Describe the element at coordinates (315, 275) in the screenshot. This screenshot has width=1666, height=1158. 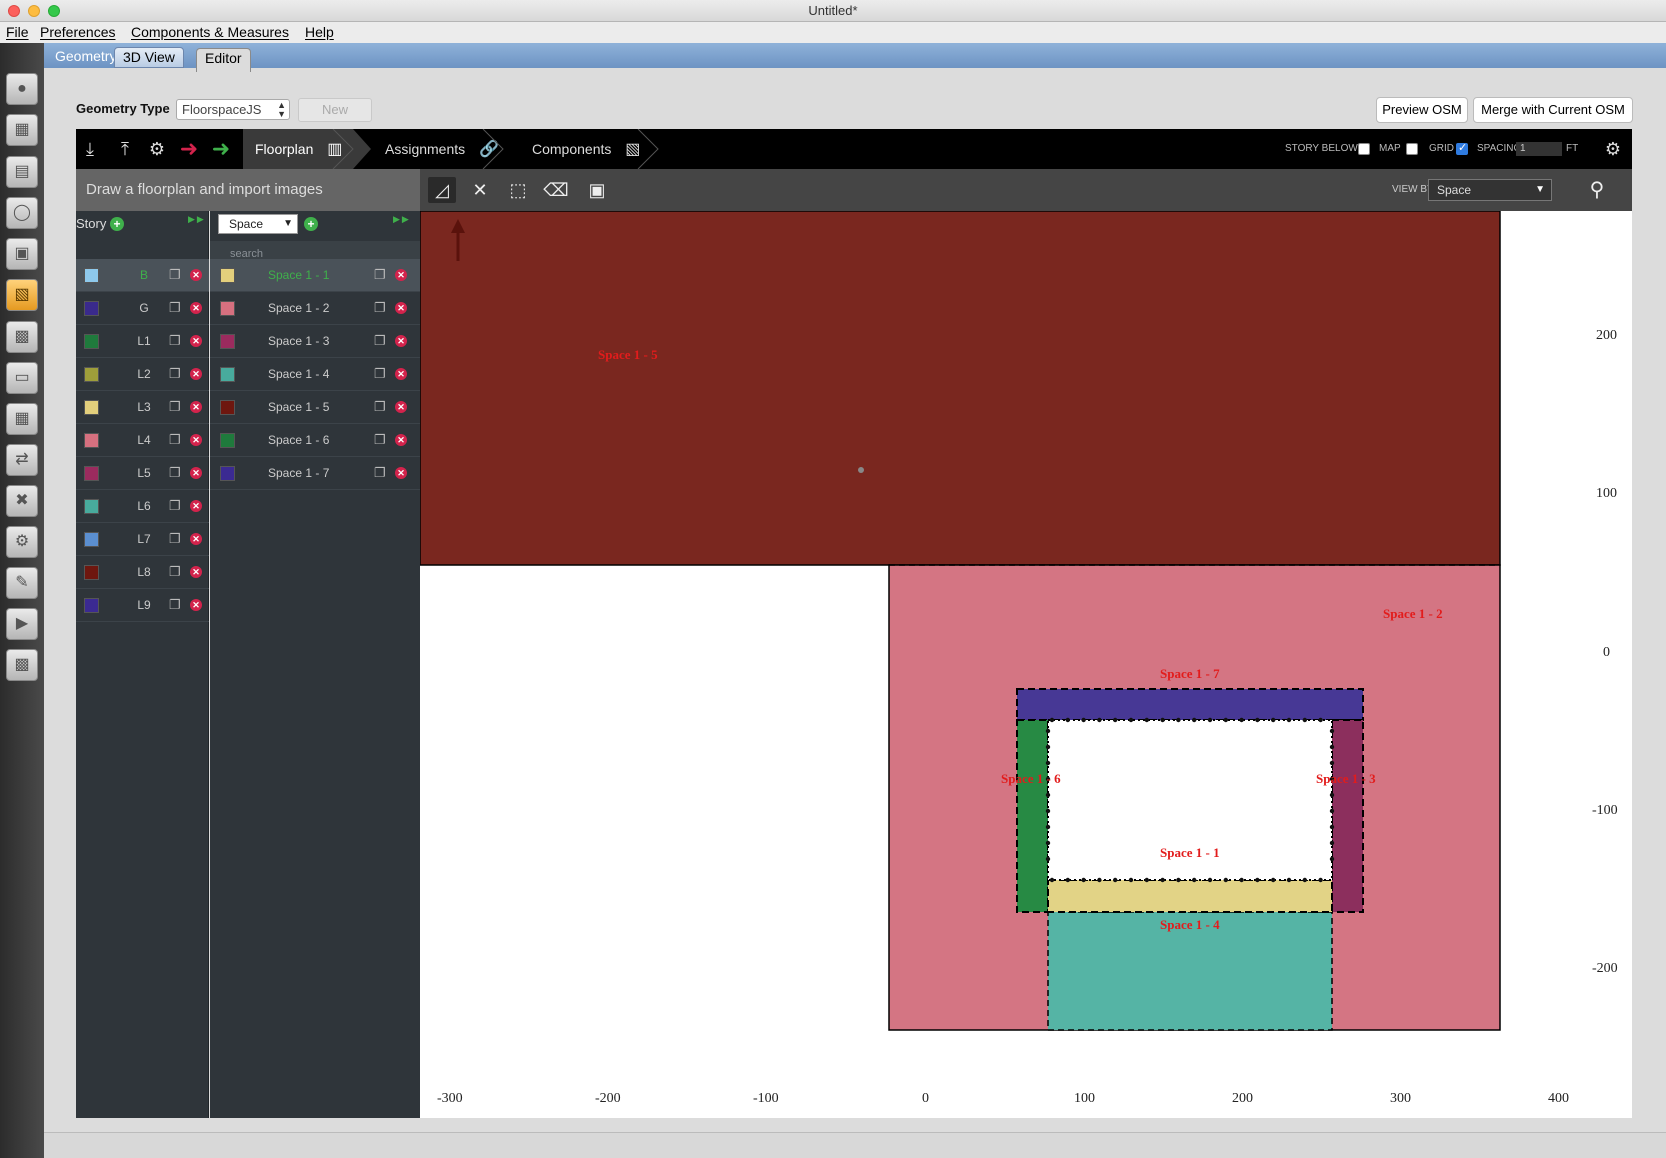
I see `space-row: Space 1 - 1 ❐ ✕` at that location.